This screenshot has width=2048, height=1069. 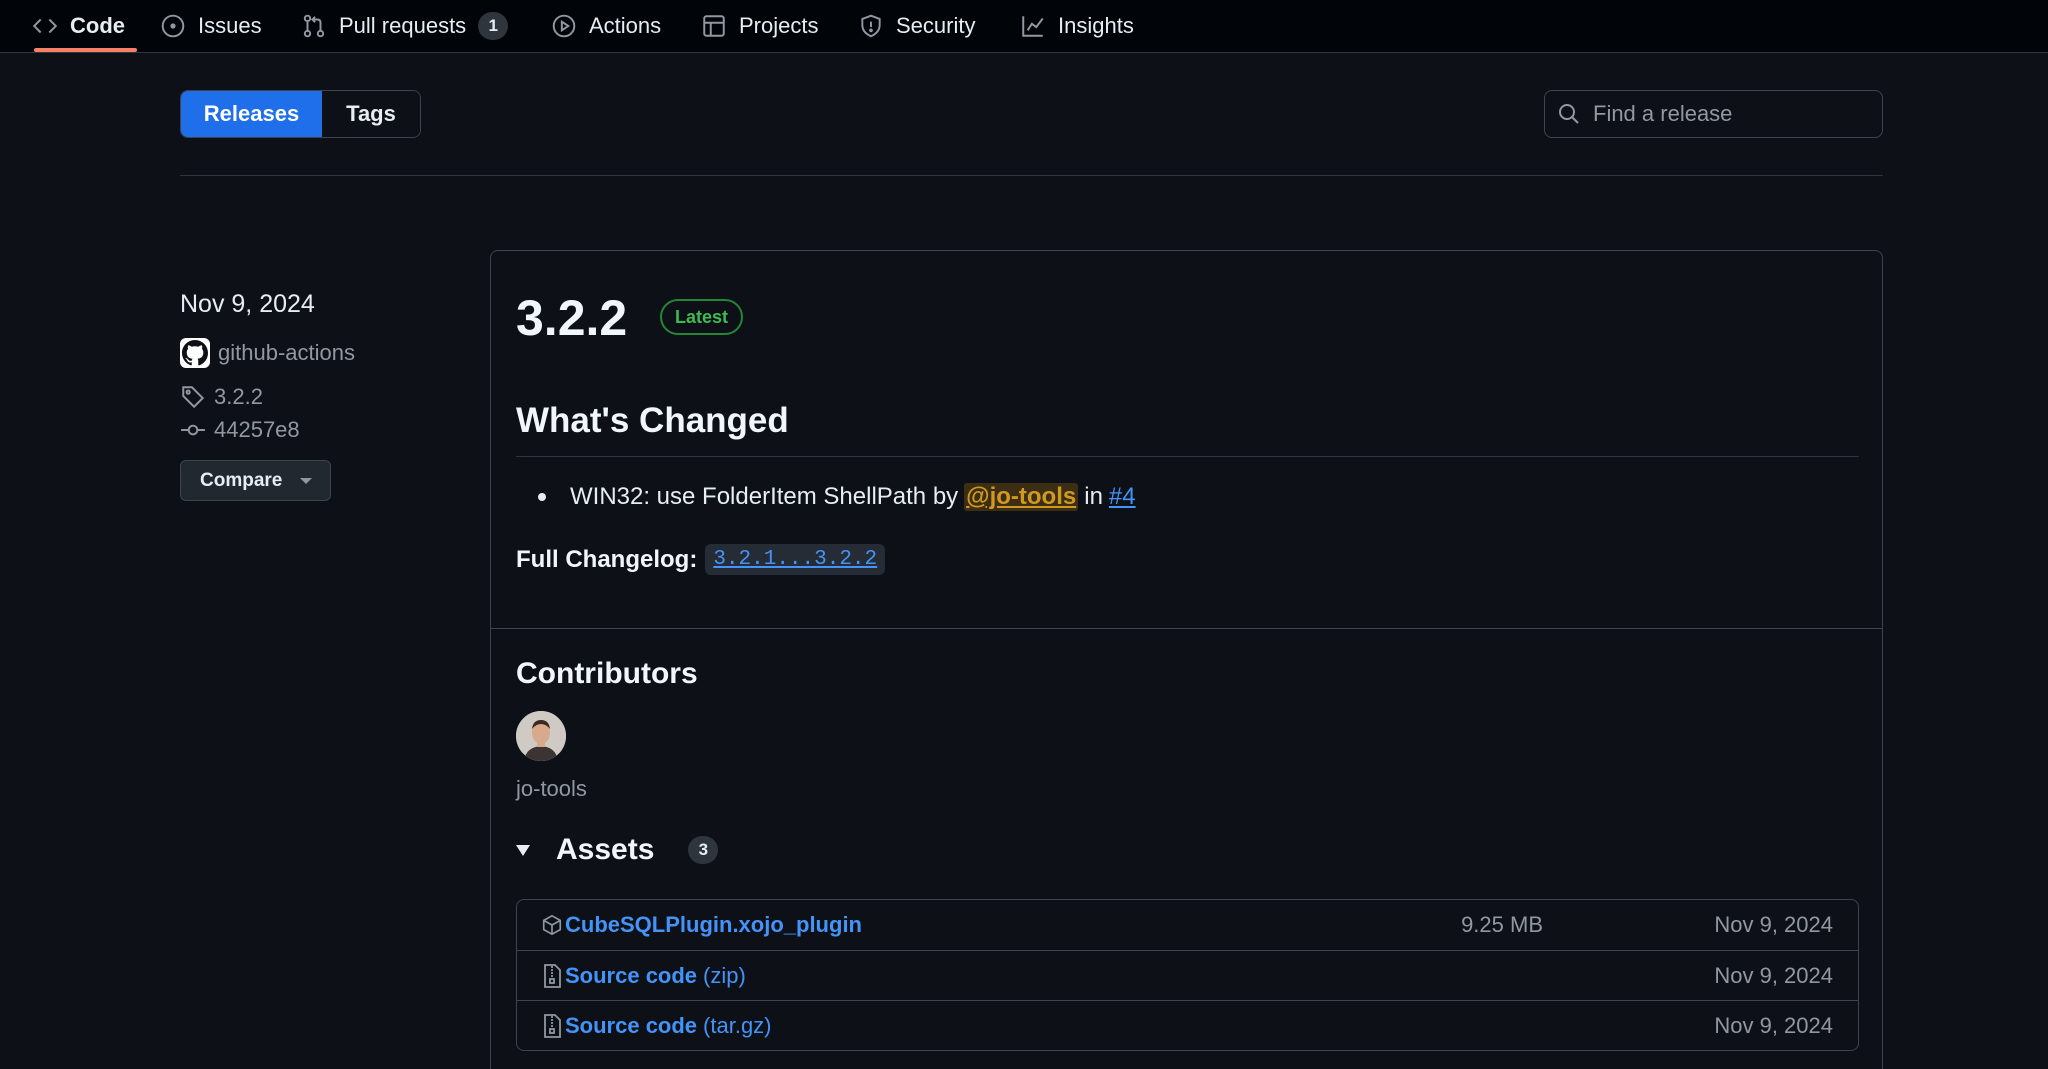 I want to click on search-input, so click(x=1733, y=114).